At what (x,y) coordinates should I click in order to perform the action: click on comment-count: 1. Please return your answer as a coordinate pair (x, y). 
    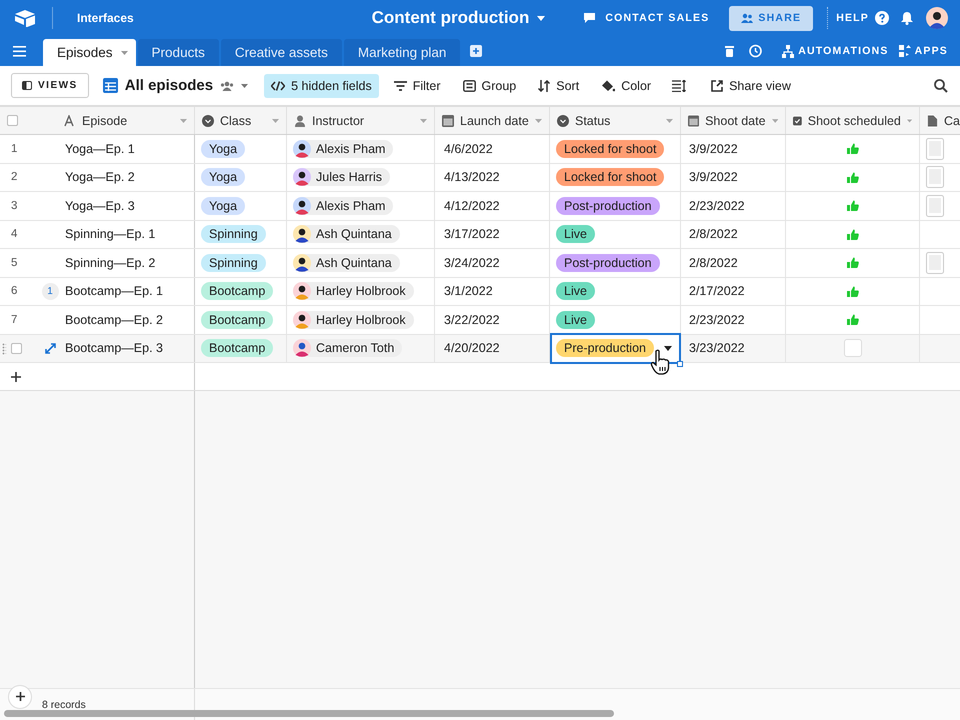
    Looking at the image, I should click on (50, 291).